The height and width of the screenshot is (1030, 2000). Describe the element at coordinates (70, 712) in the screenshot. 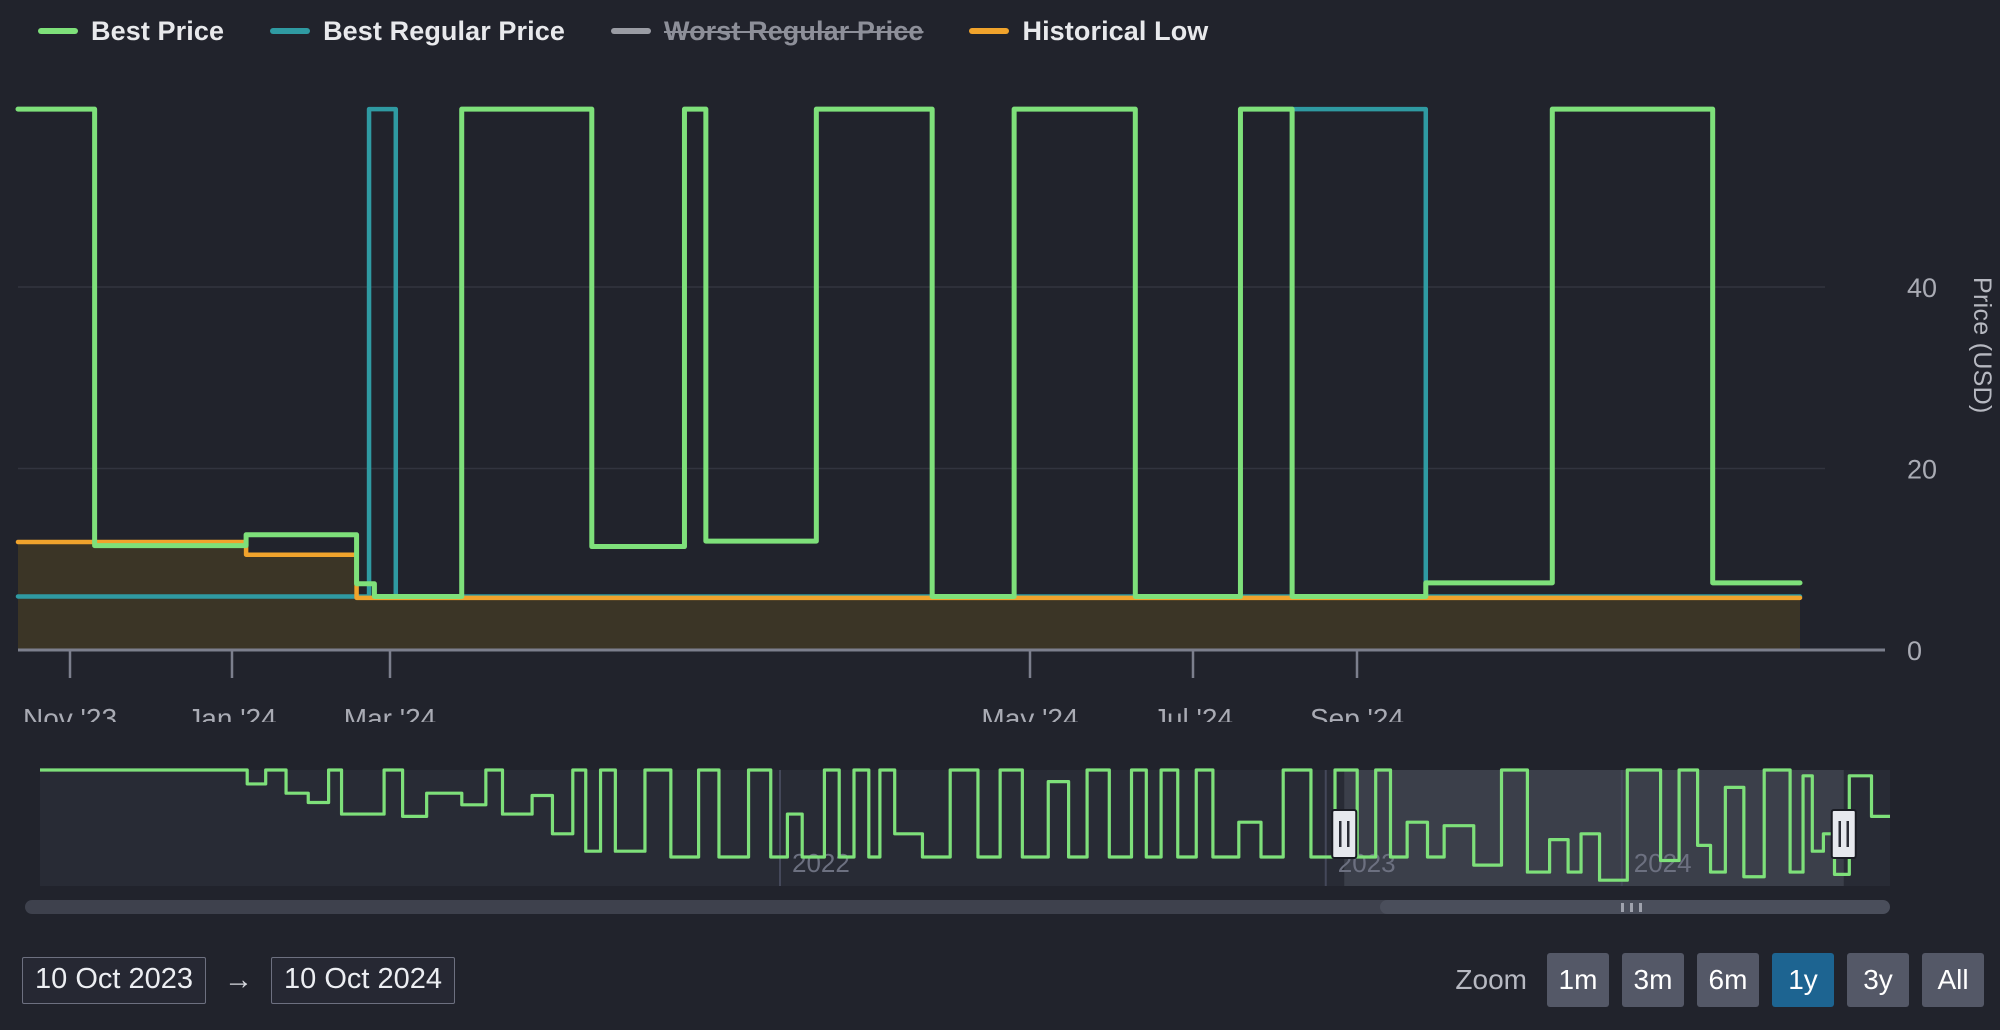

I see `x-axis-tick-label: Nov '23` at that location.